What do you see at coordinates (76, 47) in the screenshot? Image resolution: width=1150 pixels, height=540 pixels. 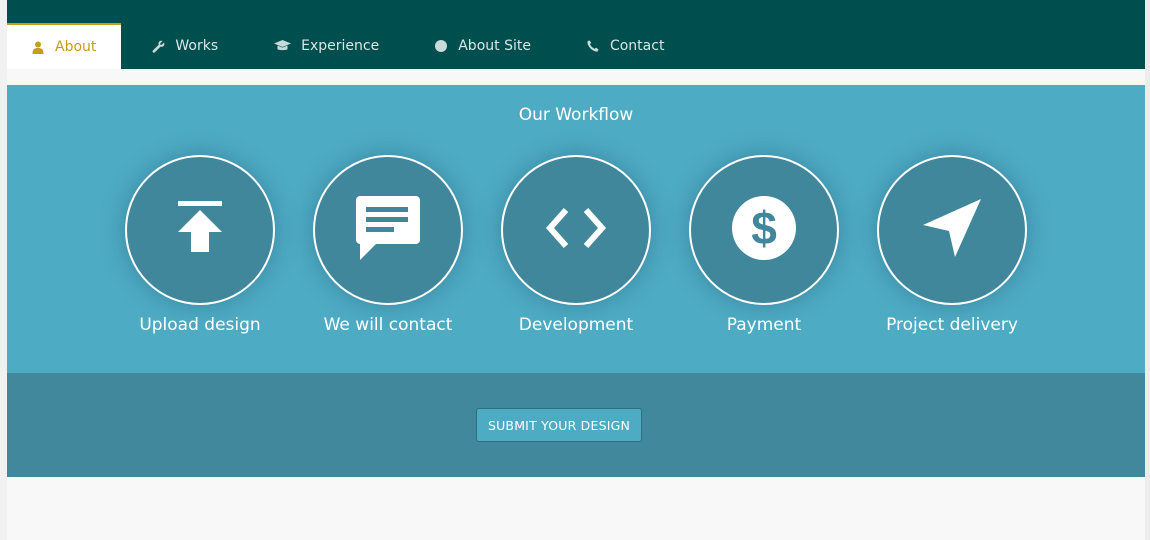 I see `tab-label: About` at bounding box center [76, 47].